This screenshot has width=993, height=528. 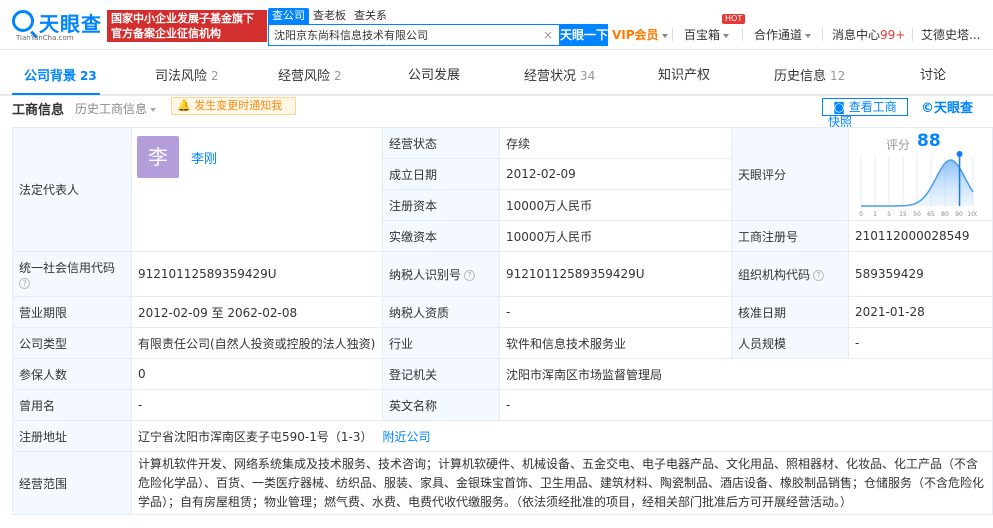 I want to click on staff-size-value: -, so click(x=920, y=343).